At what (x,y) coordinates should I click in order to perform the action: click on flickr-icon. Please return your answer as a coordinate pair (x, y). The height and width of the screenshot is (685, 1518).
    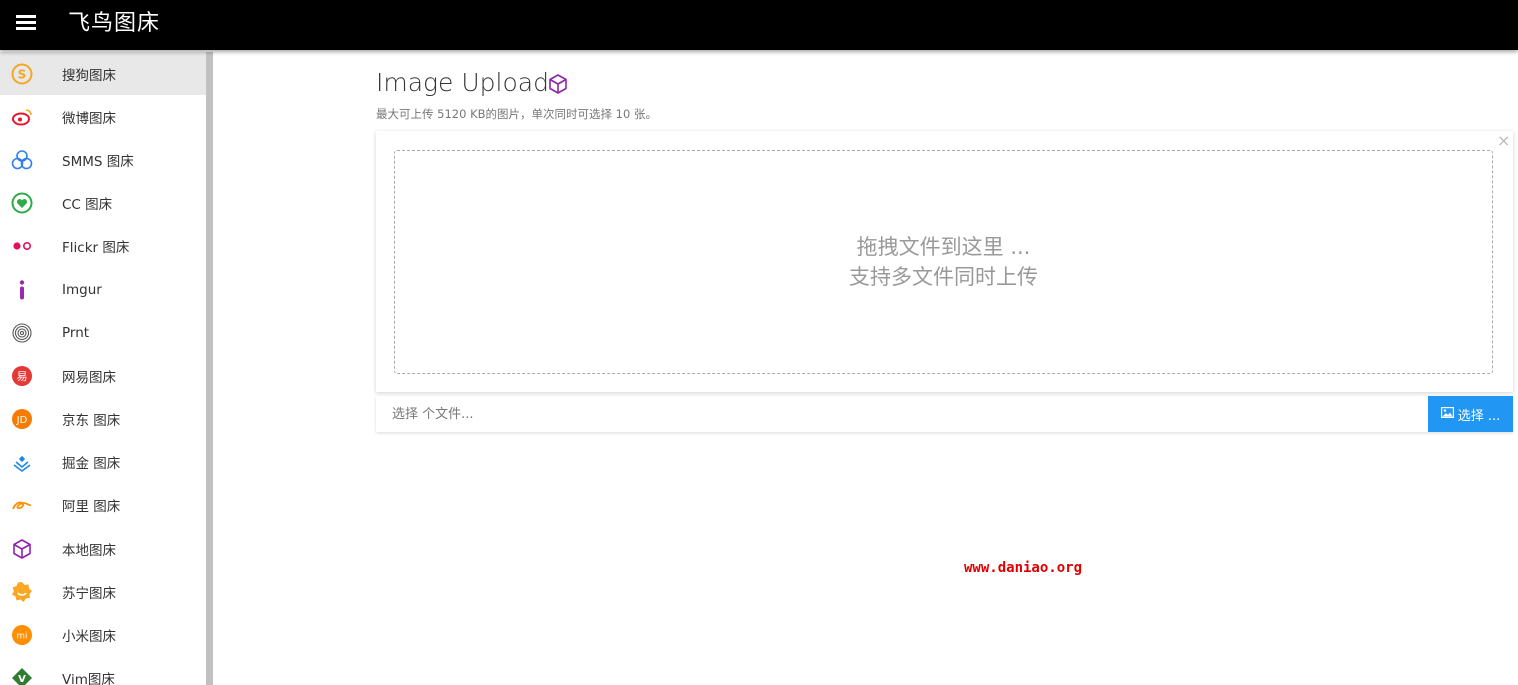
    Looking at the image, I should click on (22, 246).